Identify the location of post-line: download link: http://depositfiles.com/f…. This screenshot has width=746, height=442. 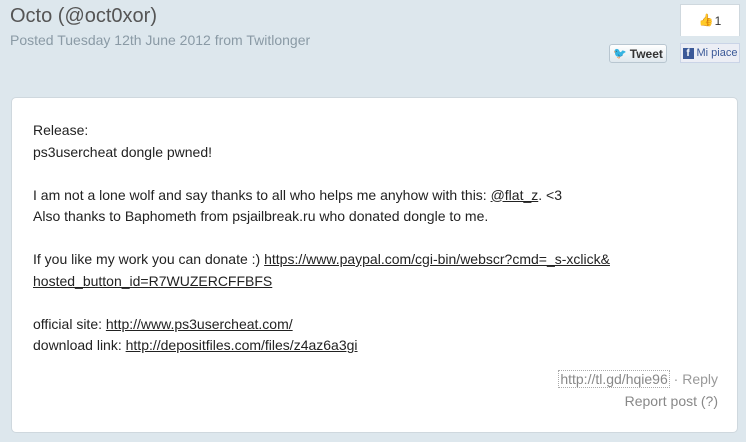
(195, 345).